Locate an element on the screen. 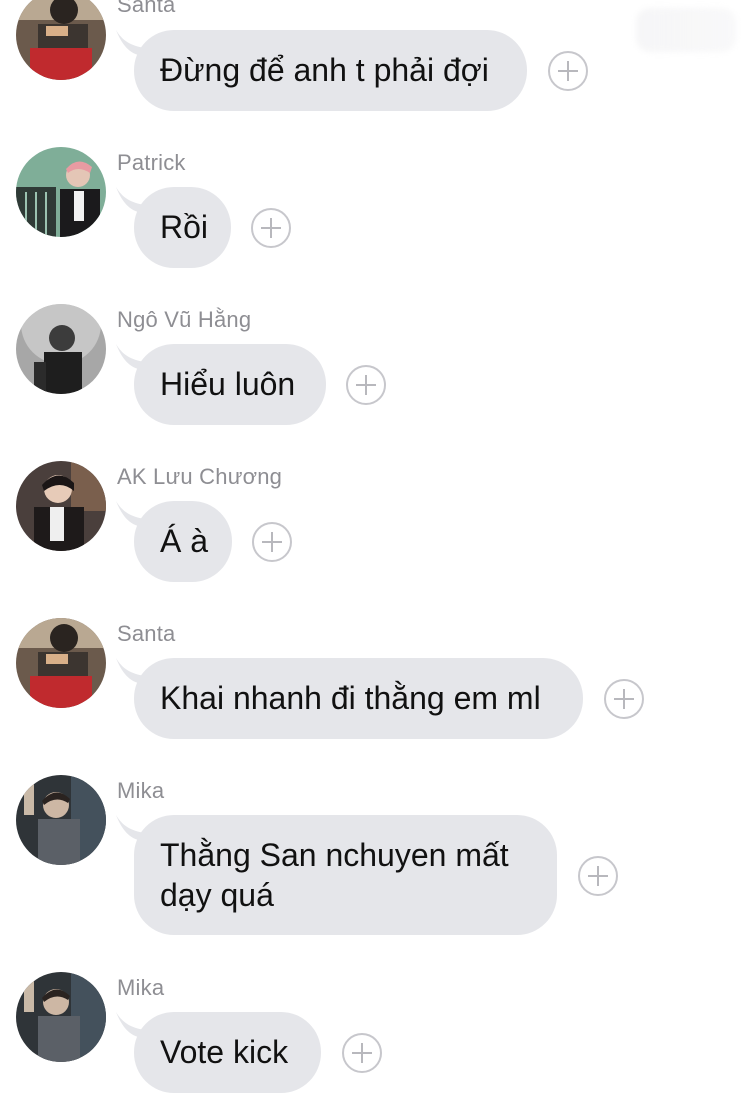  message-bubble: Khai nhanh đi thằng em ml is located at coordinates (358, 698).